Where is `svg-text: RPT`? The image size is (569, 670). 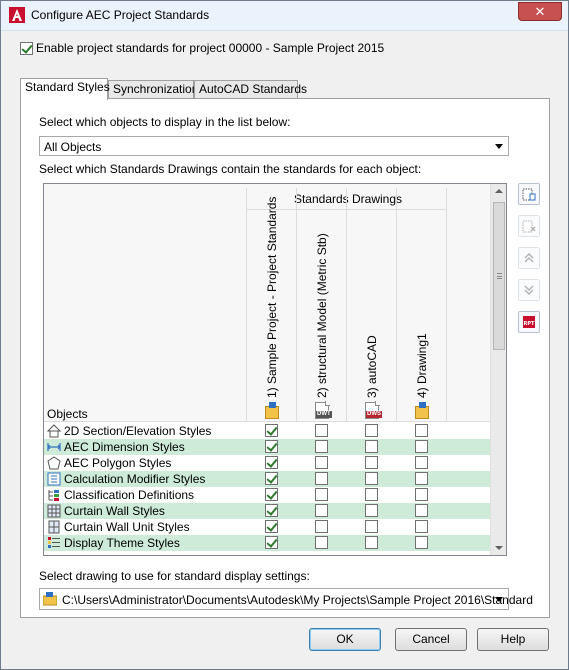
svg-text: RPT is located at coordinates (530, 324).